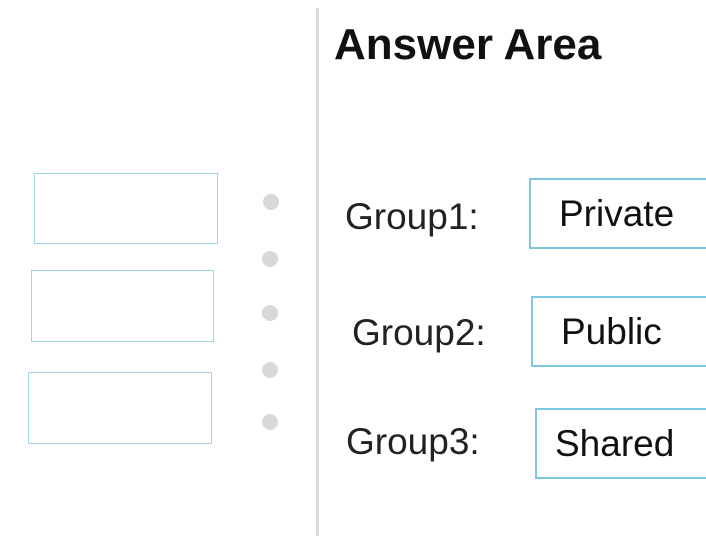 This screenshot has width=706, height=536. Describe the element at coordinates (412, 216) in the screenshot. I see `group-label-1: Group1:` at that location.